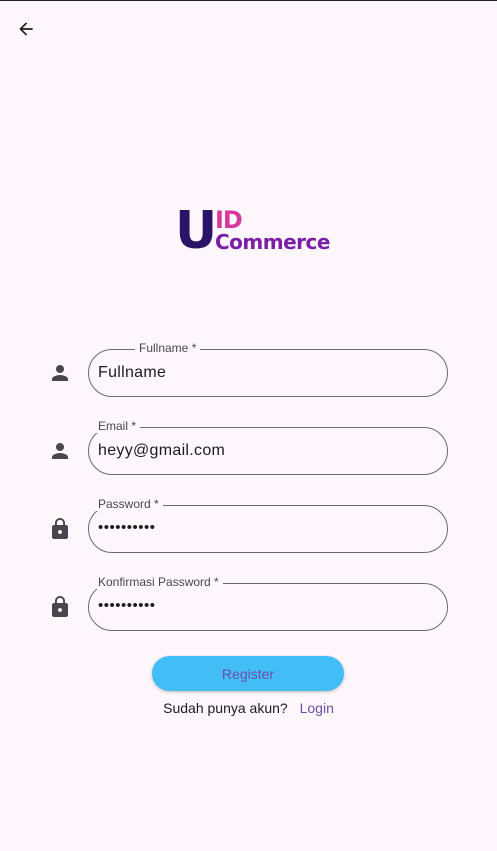 This screenshot has height=851, width=497. What do you see at coordinates (127, 605) in the screenshot?
I see `confirm-password-value: ••••••••••` at bounding box center [127, 605].